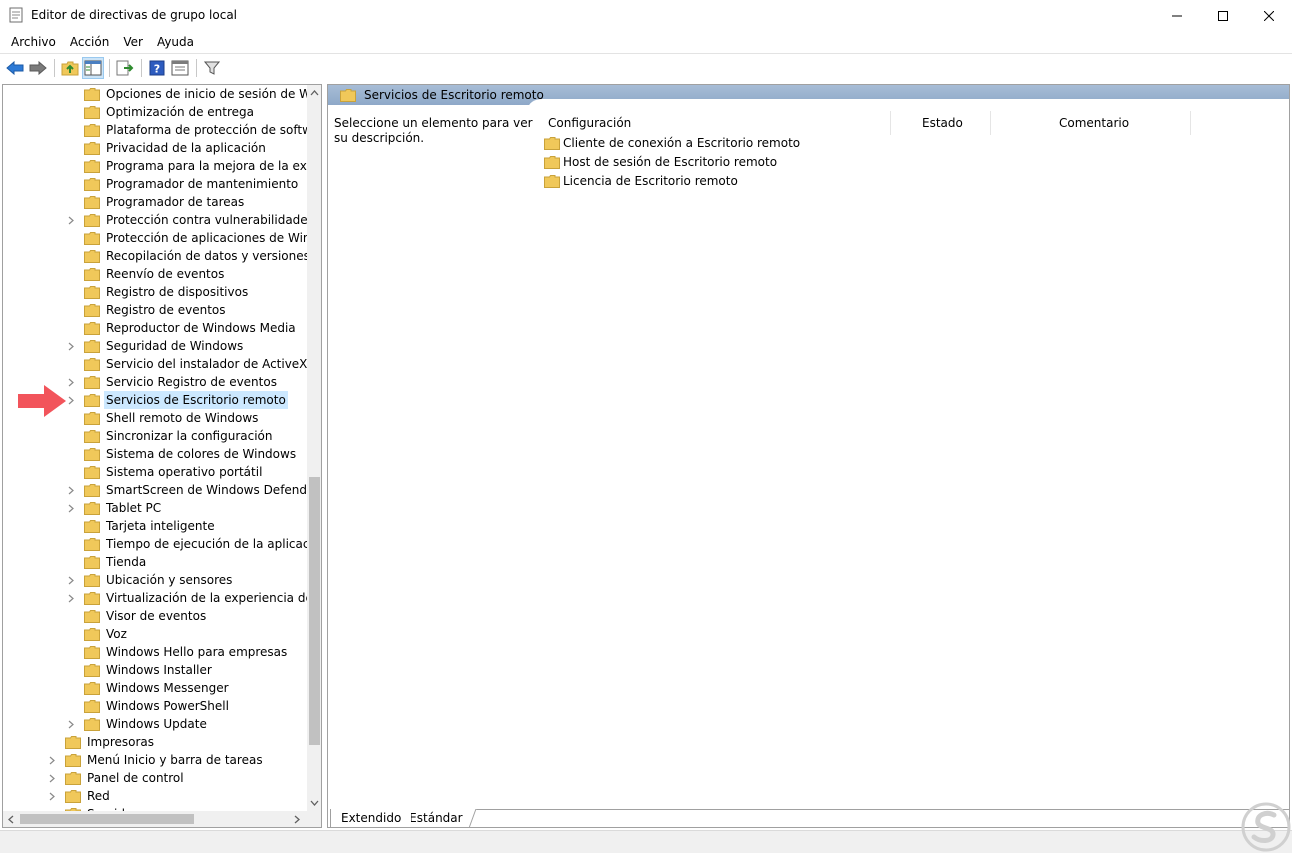 The width and height of the screenshot is (1292, 853). What do you see at coordinates (93, 67) in the screenshot?
I see `show-hide-tree-button` at bounding box center [93, 67].